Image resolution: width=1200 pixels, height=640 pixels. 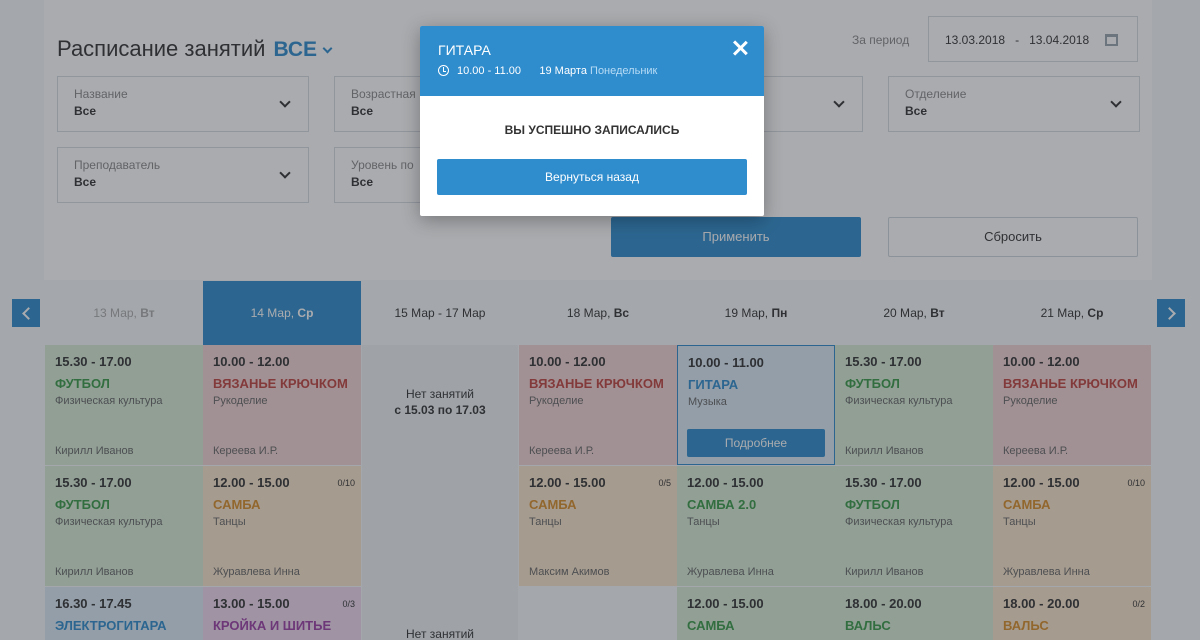 I want to click on success-message: ВЫ УСПЕШНО ЗАПИСАЛИСЬ, so click(x=592, y=130).